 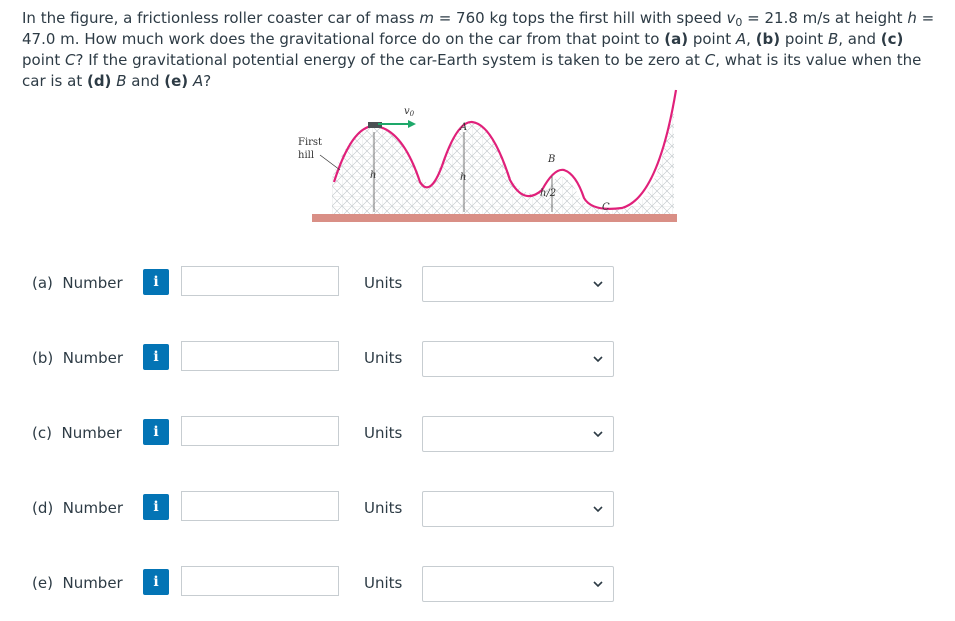 I want to click on height-symbol: h, so click(x=912, y=18).